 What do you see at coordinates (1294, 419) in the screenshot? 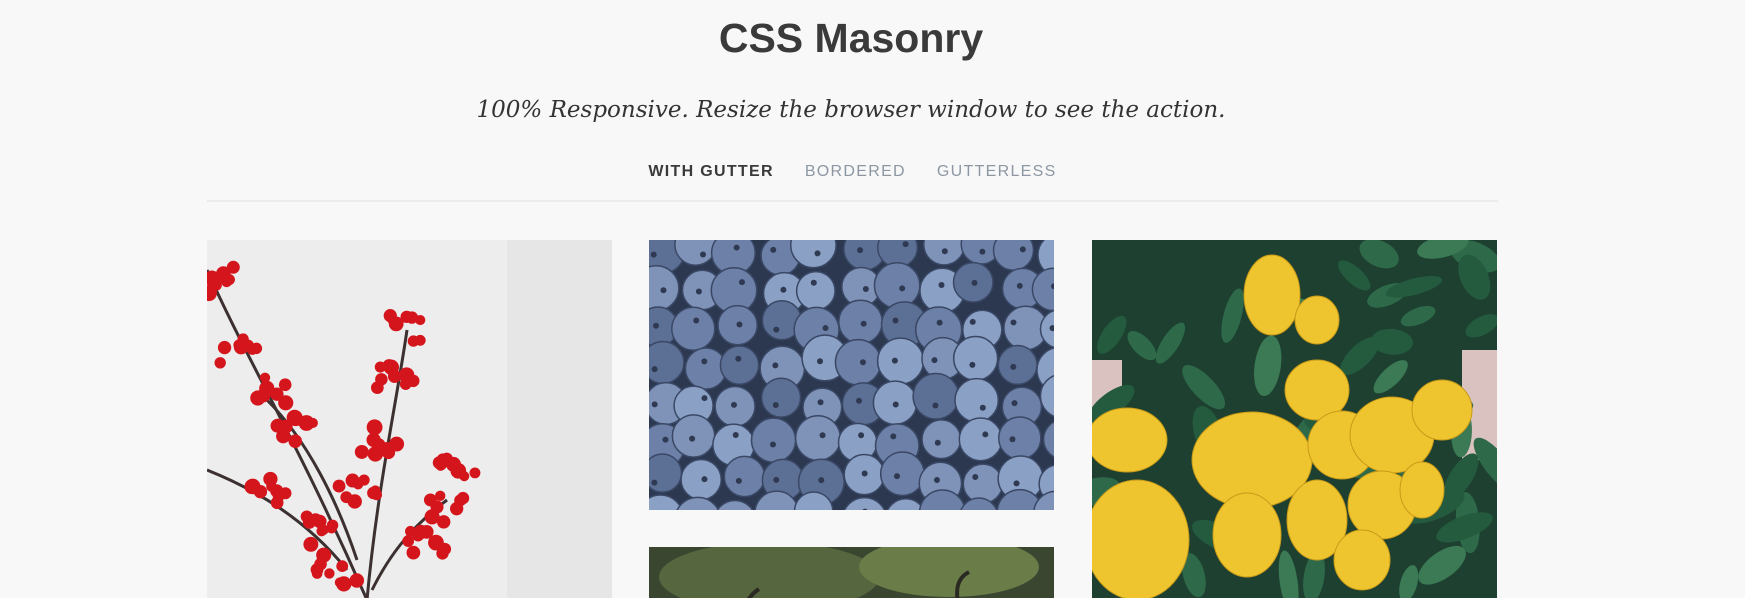
I see `gallery-image-lemons` at bounding box center [1294, 419].